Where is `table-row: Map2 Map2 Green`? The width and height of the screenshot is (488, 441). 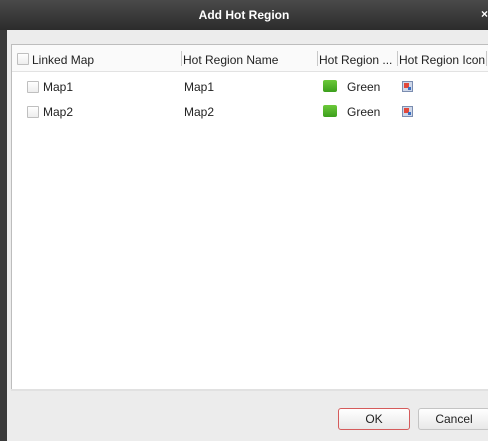
table-row: Map2 Map2 Green is located at coordinates (250, 111).